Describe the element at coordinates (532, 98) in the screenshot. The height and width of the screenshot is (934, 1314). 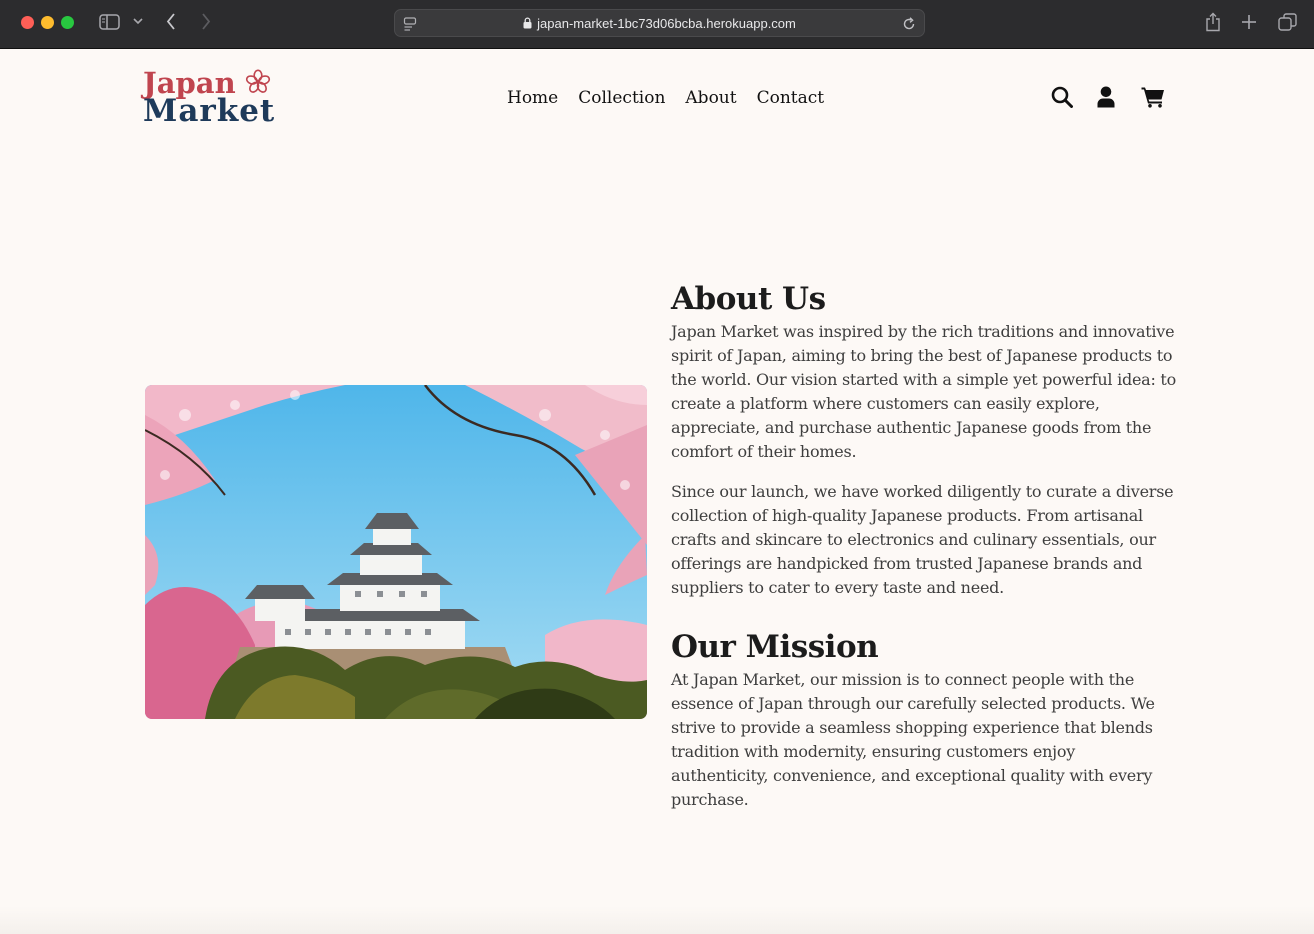
I see `nav-home: Home` at that location.